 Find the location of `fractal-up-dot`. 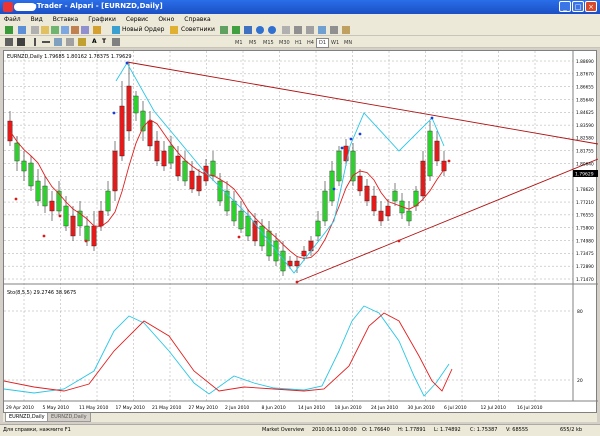

fractal-up-dot is located at coordinates (351, 139).